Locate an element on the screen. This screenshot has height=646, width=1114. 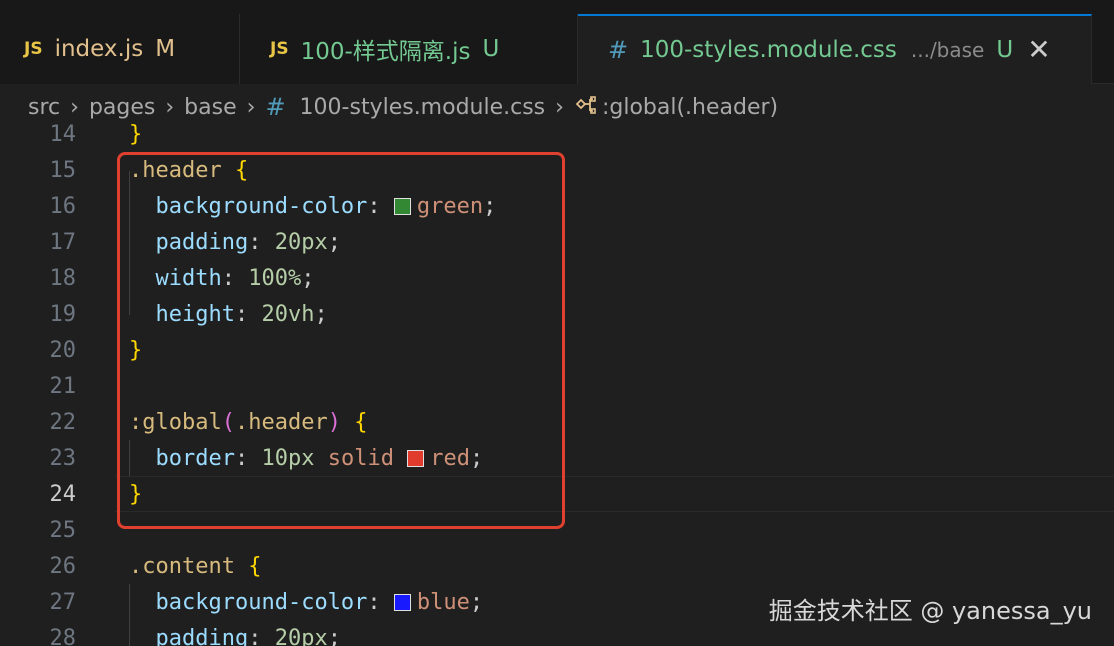
line-number: 27 is located at coordinates (63, 602).